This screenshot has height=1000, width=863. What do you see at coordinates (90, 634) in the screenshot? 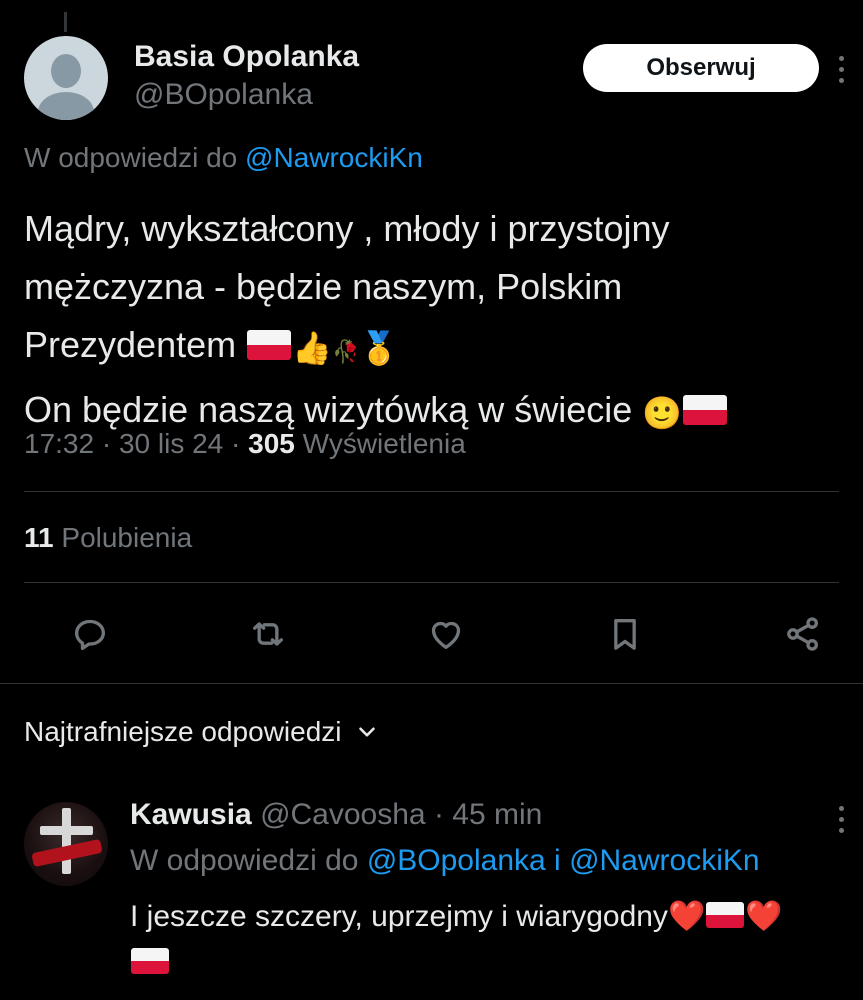
I see `reply-icon` at bounding box center [90, 634].